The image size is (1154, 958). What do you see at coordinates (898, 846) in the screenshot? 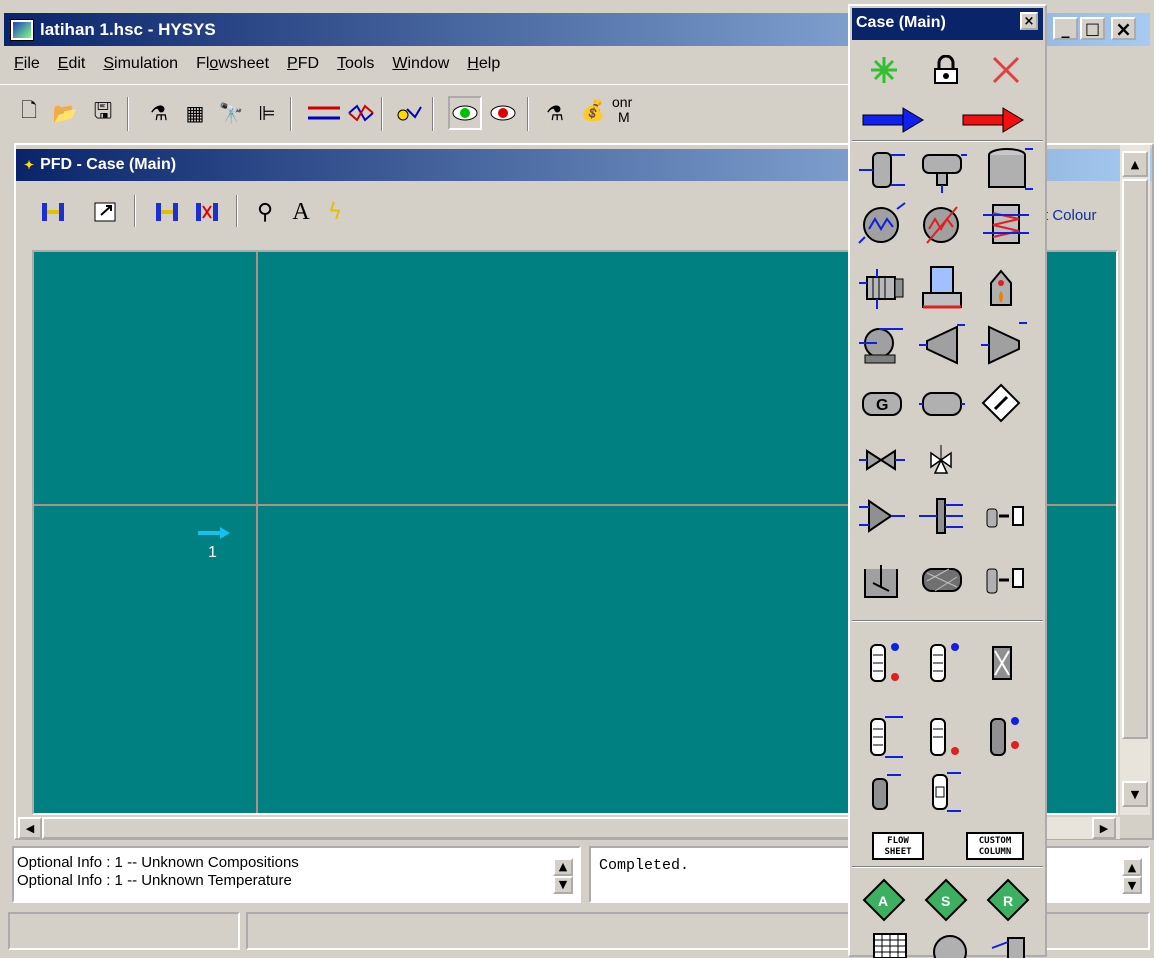
I see `flowsheet-button: FLOW SHEET` at bounding box center [898, 846].